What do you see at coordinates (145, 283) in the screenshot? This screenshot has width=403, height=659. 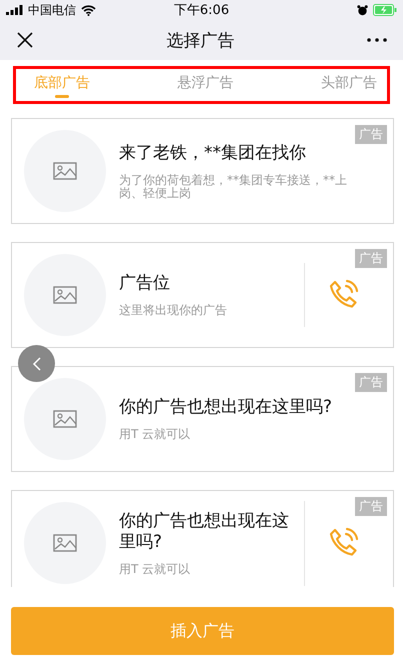 I see `ad-title: 广告位` at bounding box center [145, 283].